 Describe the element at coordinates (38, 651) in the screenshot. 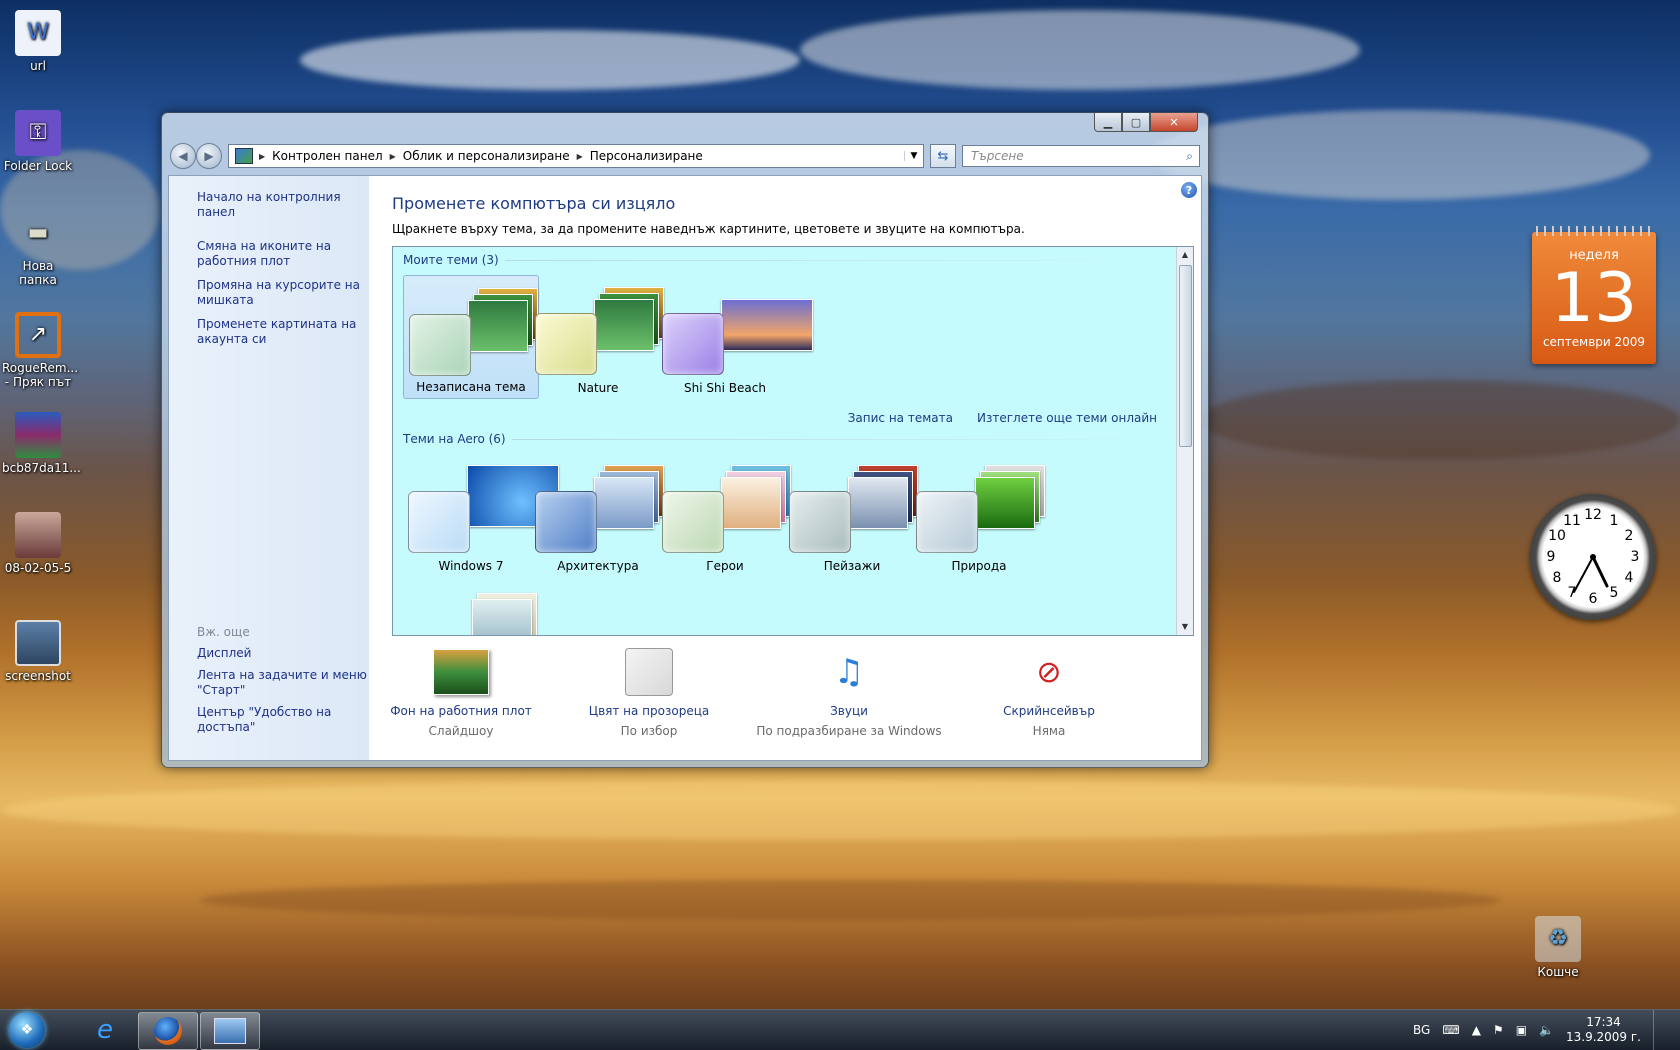

I see `desktop-icon-screenshot: screenshot` at that location.